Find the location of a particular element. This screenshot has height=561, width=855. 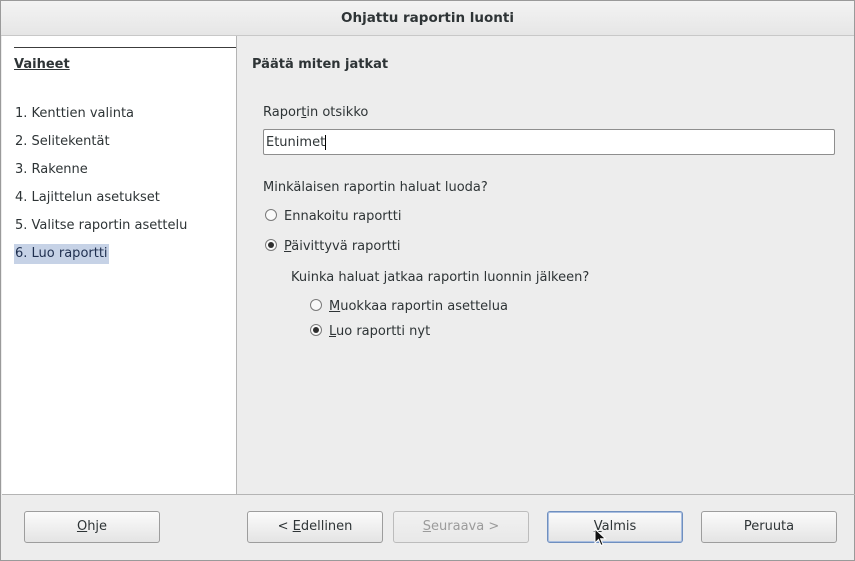

cancel-button: Peruuta is located at coordinates (769, 527).